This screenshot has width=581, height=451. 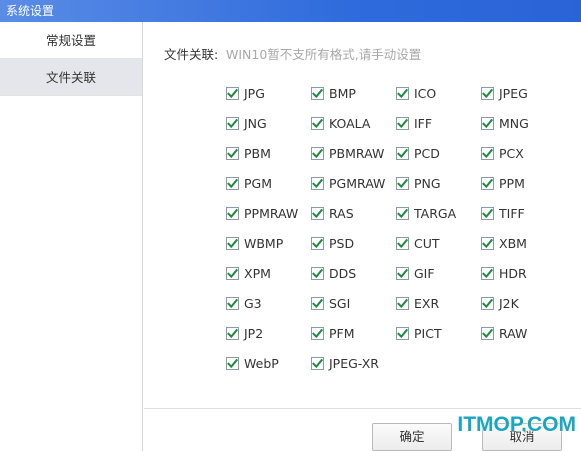 What do you see at coordinates (523, 153) in the screenshot?
I see `format-option-pcx: PCX` at bounding box center [523, 153].